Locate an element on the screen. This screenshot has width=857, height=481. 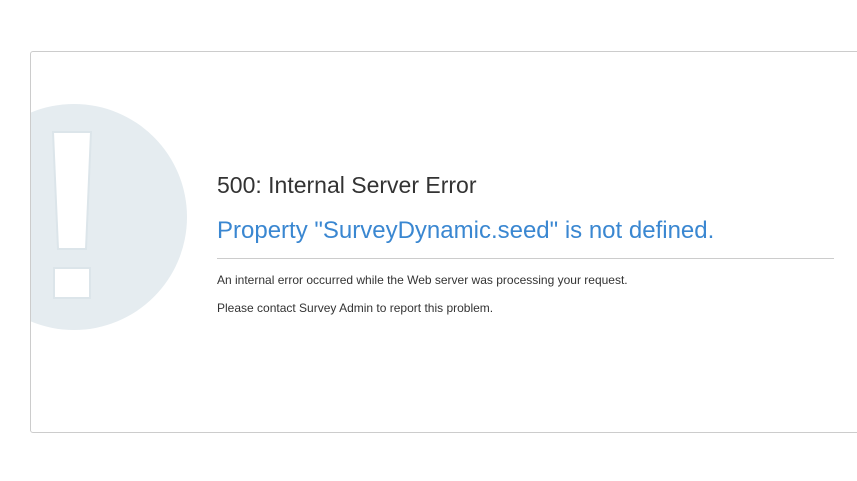
error-code-title: 500: Internal Server Error is located at coordinates (347, 185).